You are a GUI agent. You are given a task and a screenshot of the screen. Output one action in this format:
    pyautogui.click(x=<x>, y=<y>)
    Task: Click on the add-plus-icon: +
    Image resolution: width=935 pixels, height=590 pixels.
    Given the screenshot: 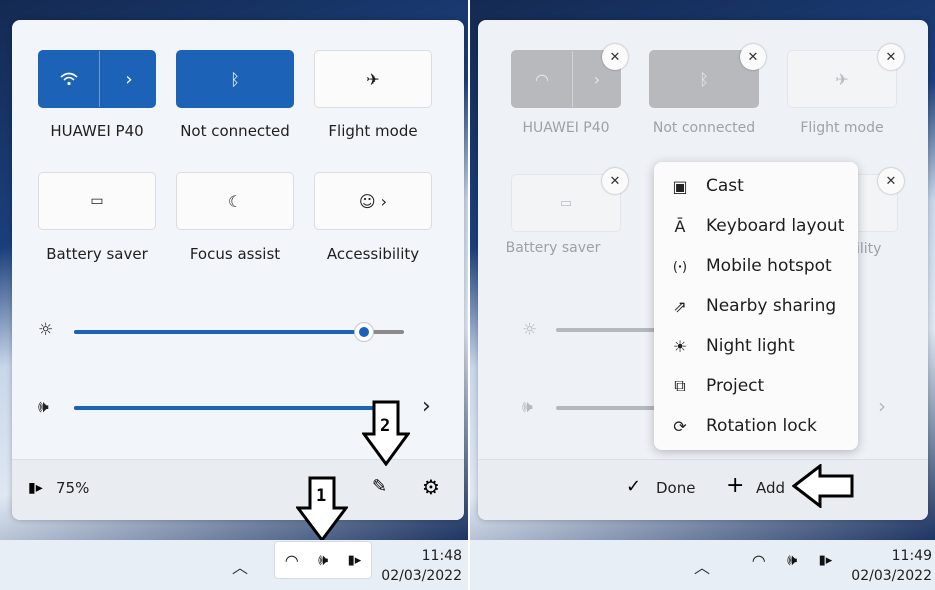 What is the action you would take?
    pyautogui.click(x=735, y=485)
    